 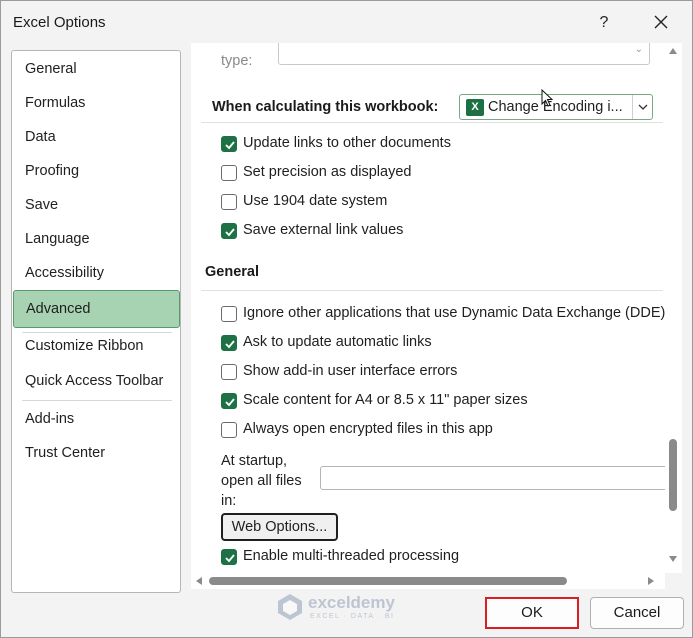 I want to click on addin-errors-checkbox, so click(x=229, y=372).